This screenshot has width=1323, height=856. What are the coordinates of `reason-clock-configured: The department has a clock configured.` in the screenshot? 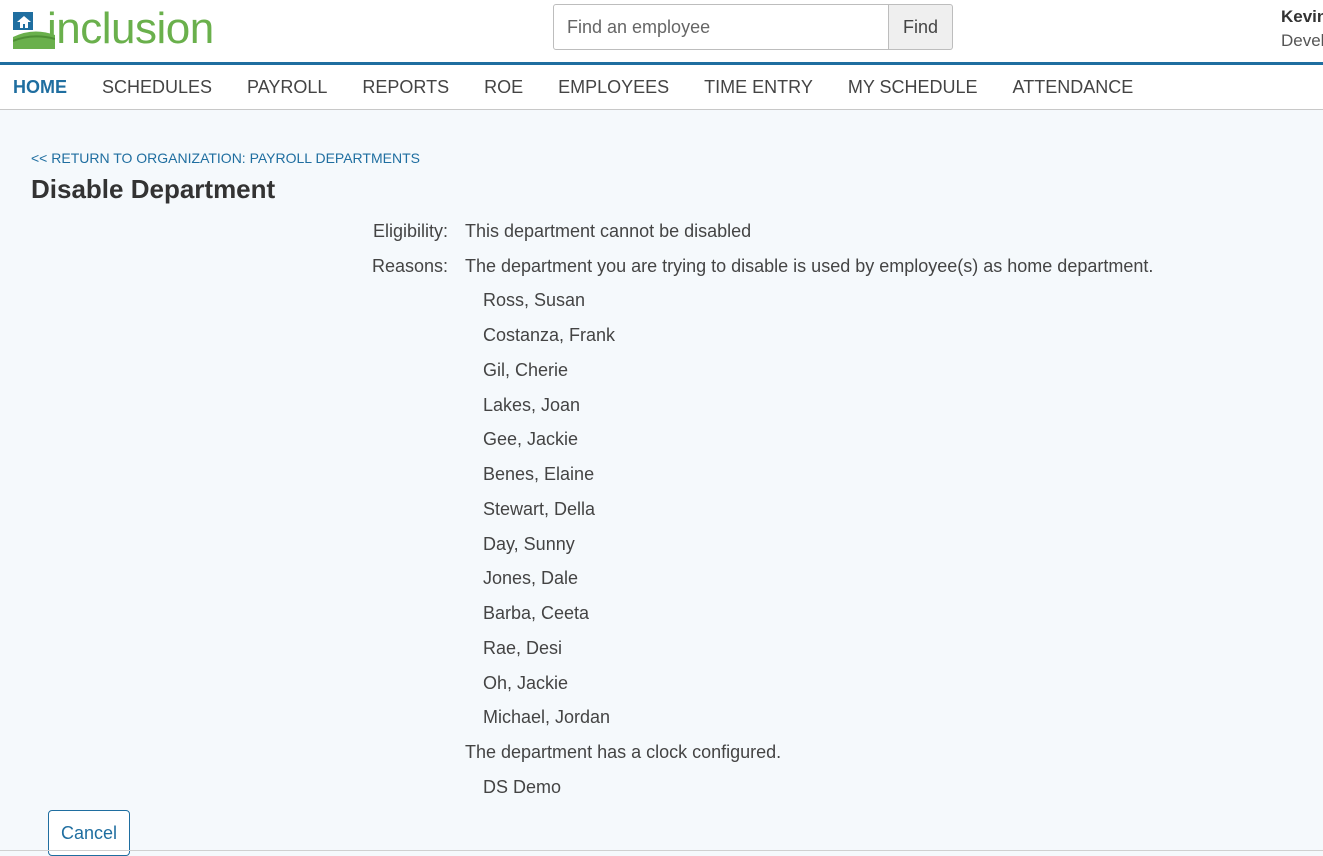 It's located at (623, 752).